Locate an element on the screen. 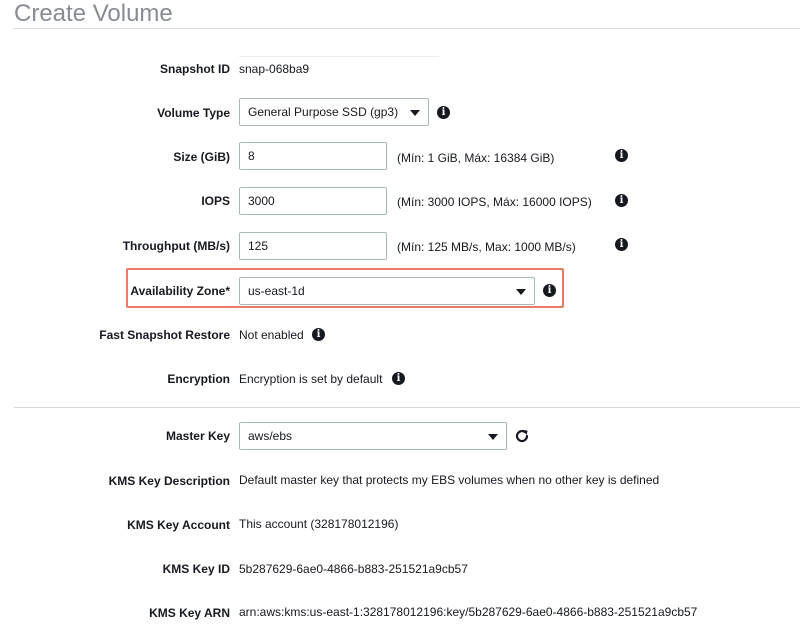 The height and width of the screenshot is (640, 800). availability-zone-label: Availability Zone* is located at coordinates (180, 291).